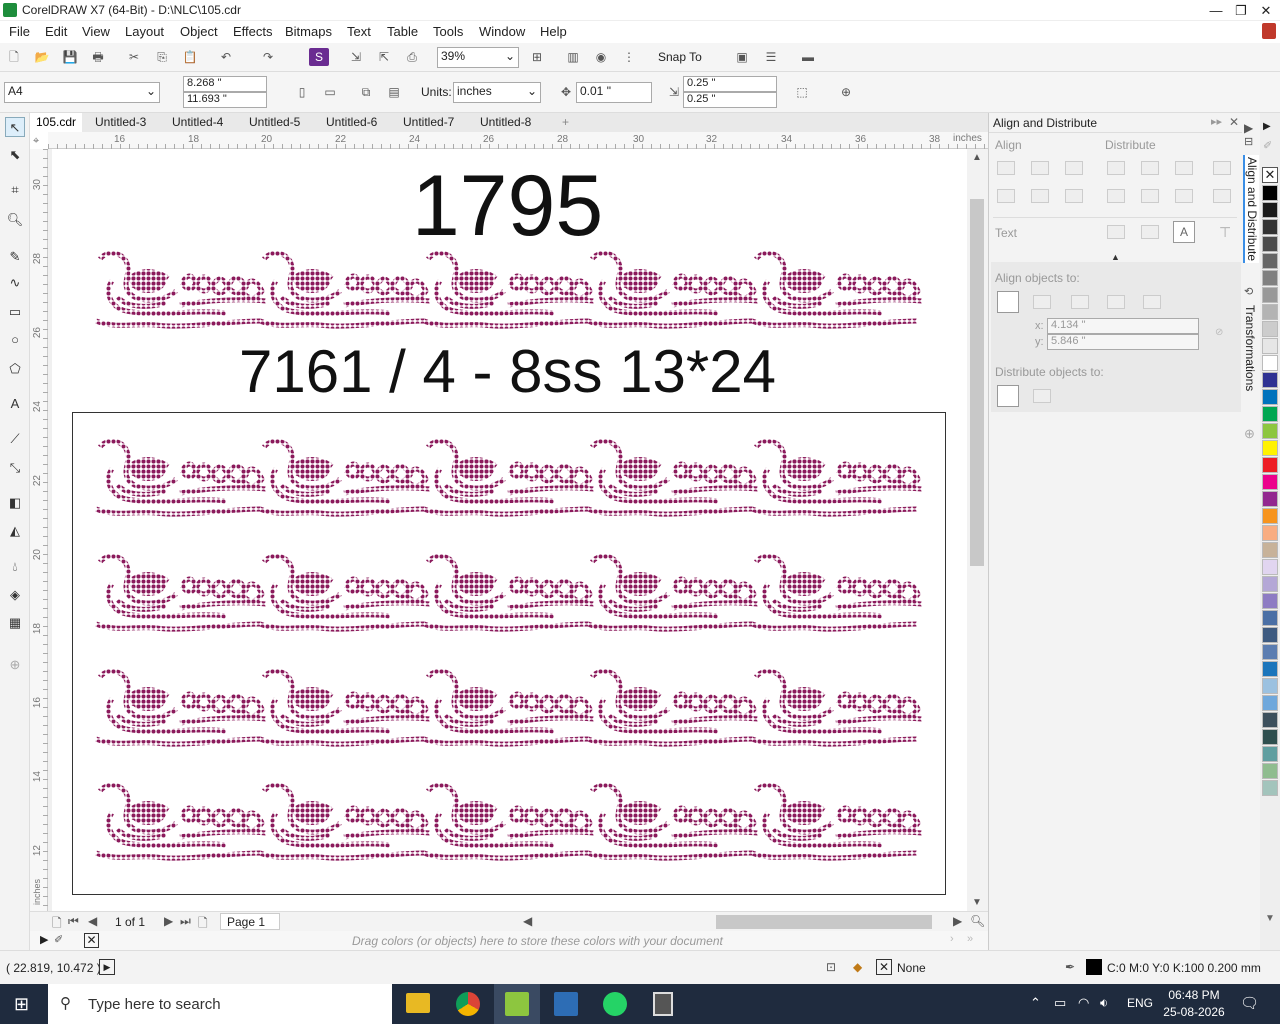  What do you see at coordinates (1250, 348) in the screenshot?
I see `docker-tab-transformations: Transformations` at bounding box center [1250, 348].